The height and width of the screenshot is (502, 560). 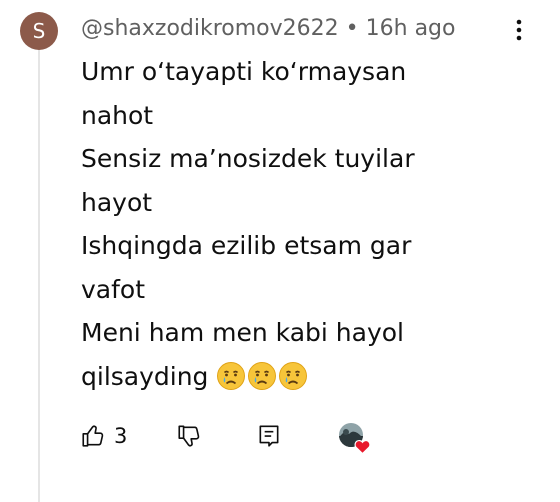 I want to click on reply-button, so click(x=269, y=436).